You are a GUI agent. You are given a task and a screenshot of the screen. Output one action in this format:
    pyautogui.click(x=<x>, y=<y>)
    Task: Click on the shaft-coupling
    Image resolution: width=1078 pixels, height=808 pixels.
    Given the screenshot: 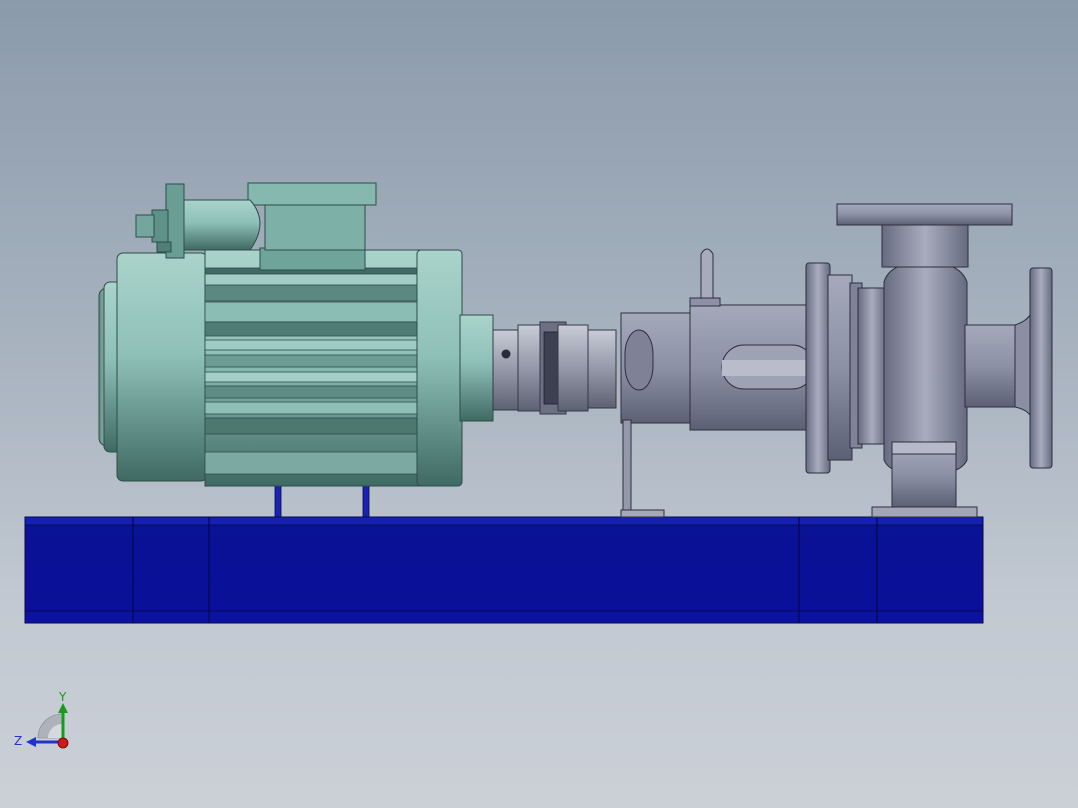 What is the action you would take?
    pyautogui.click(x=554, y=368)
    